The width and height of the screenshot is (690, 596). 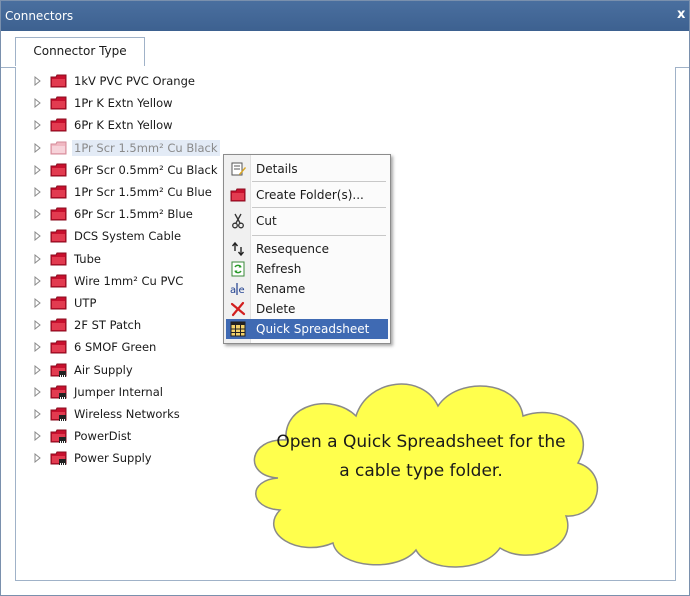 What do you see at coordinates (123, 103) in the screenshot?
I see `tree-item-label: 1Pr K Extn Yellow` at bounding box center [123, 103].